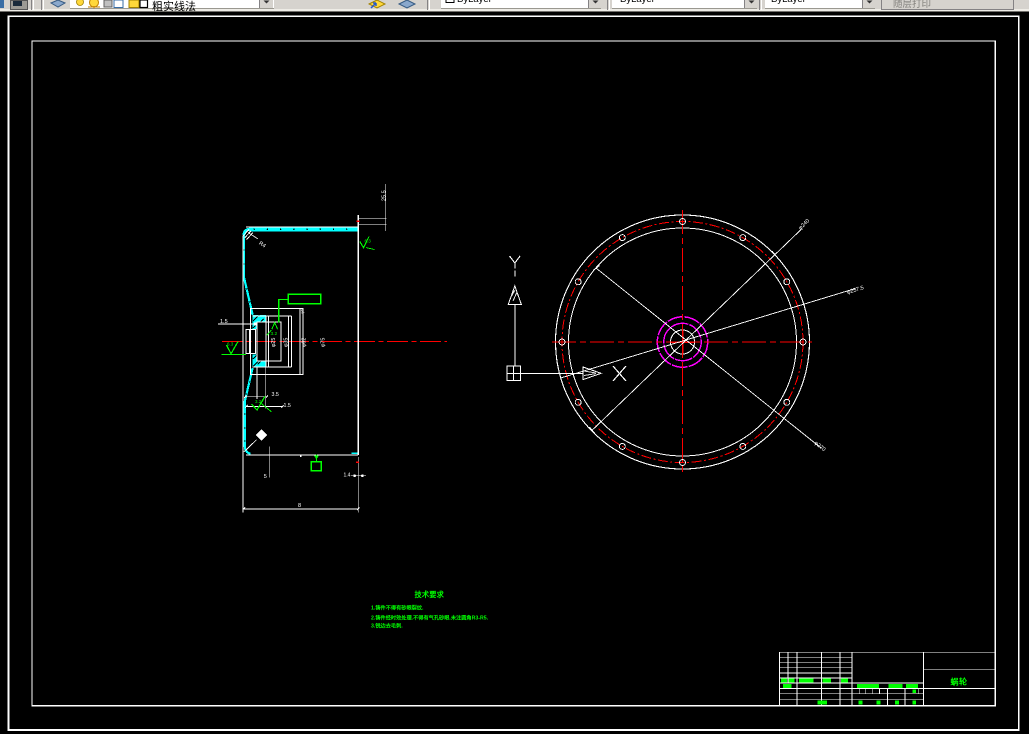 This screenshot has width=1029, height=734. I want to click on svg-text: 3.2, so click(274, 334).